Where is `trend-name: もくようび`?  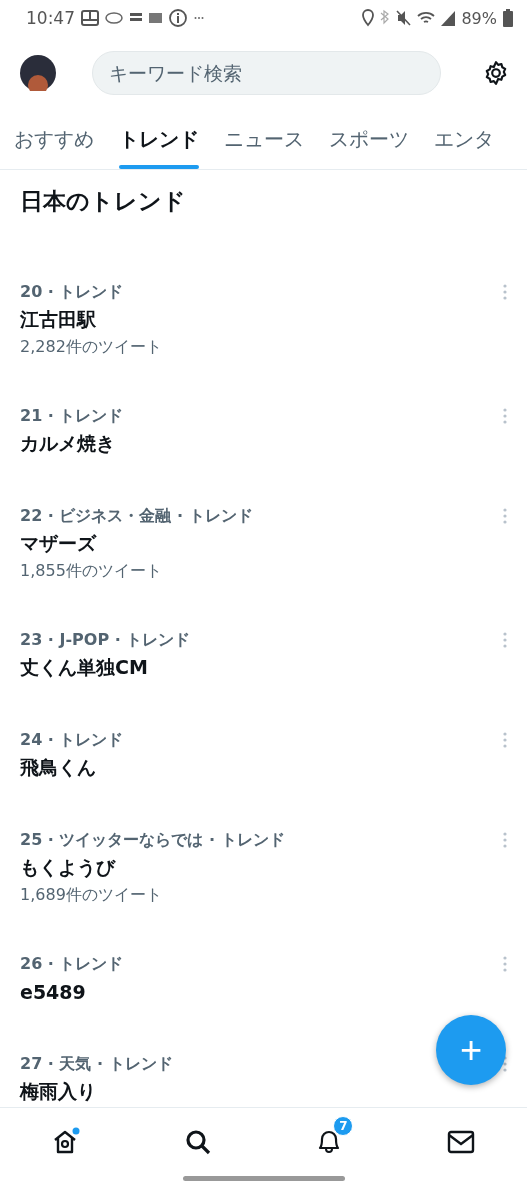
trend-name: もくようび is located at coordinates (263, 868).